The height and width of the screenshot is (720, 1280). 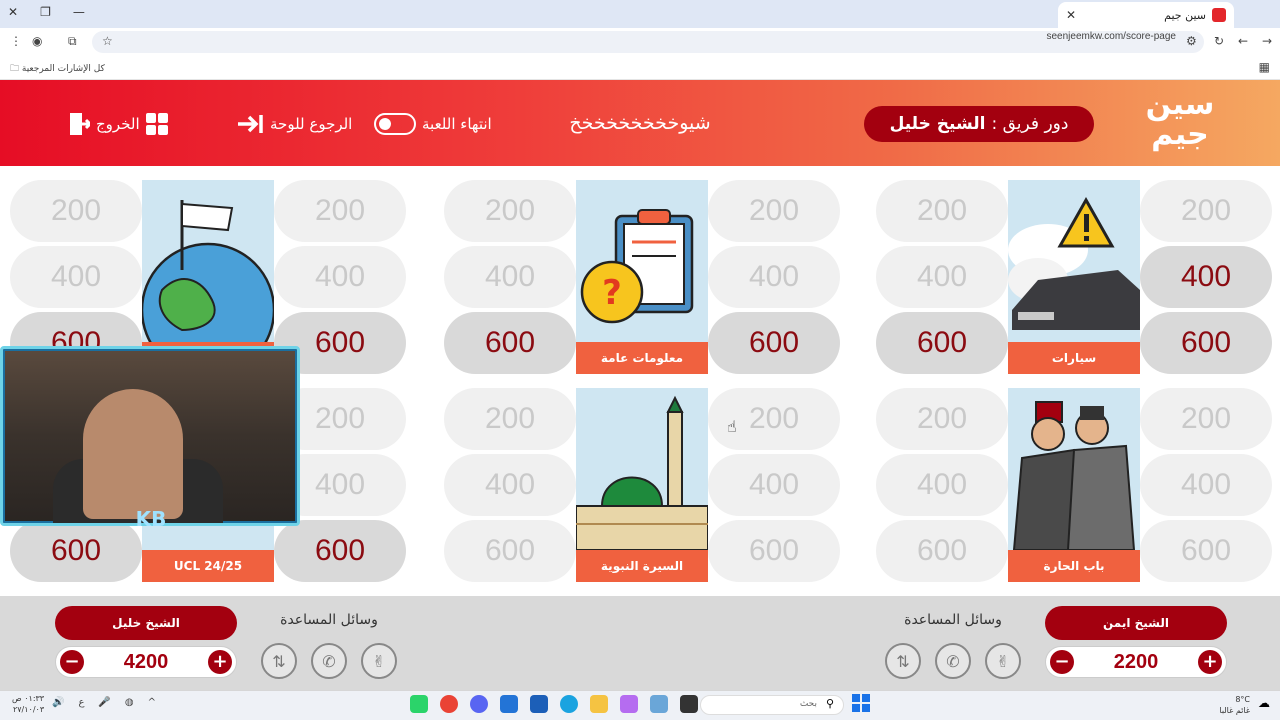 What do you see at coordinates (329, 620) in the screenshot?
I see `aids-title-left: وسائل المساعدة` at bounding box center [329, 620].